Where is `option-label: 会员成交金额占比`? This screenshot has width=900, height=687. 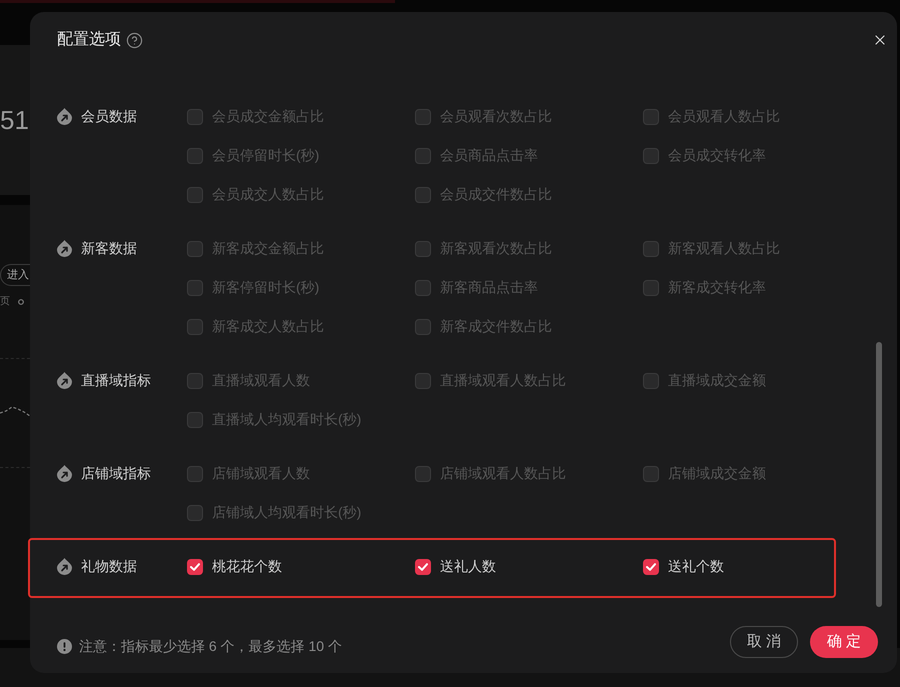
option-label: 会员成交金额占比 is located at coordinates (268, 116).